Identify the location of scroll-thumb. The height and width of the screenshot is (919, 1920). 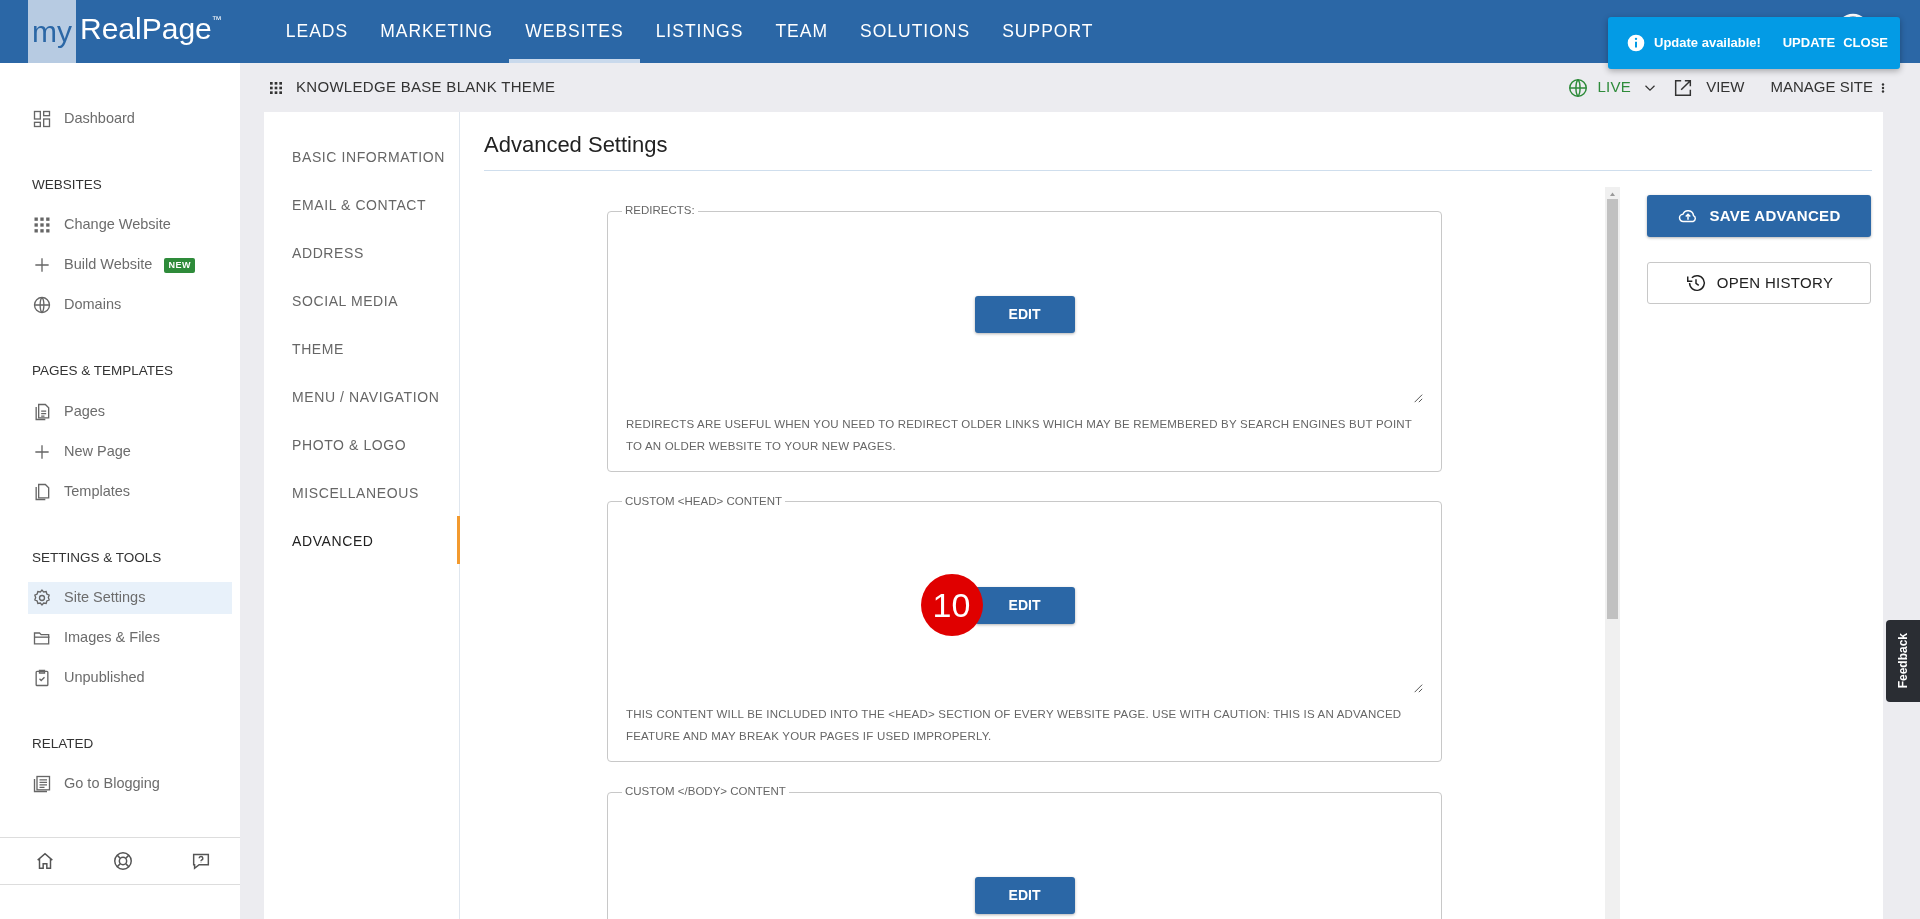
(1612, 409).